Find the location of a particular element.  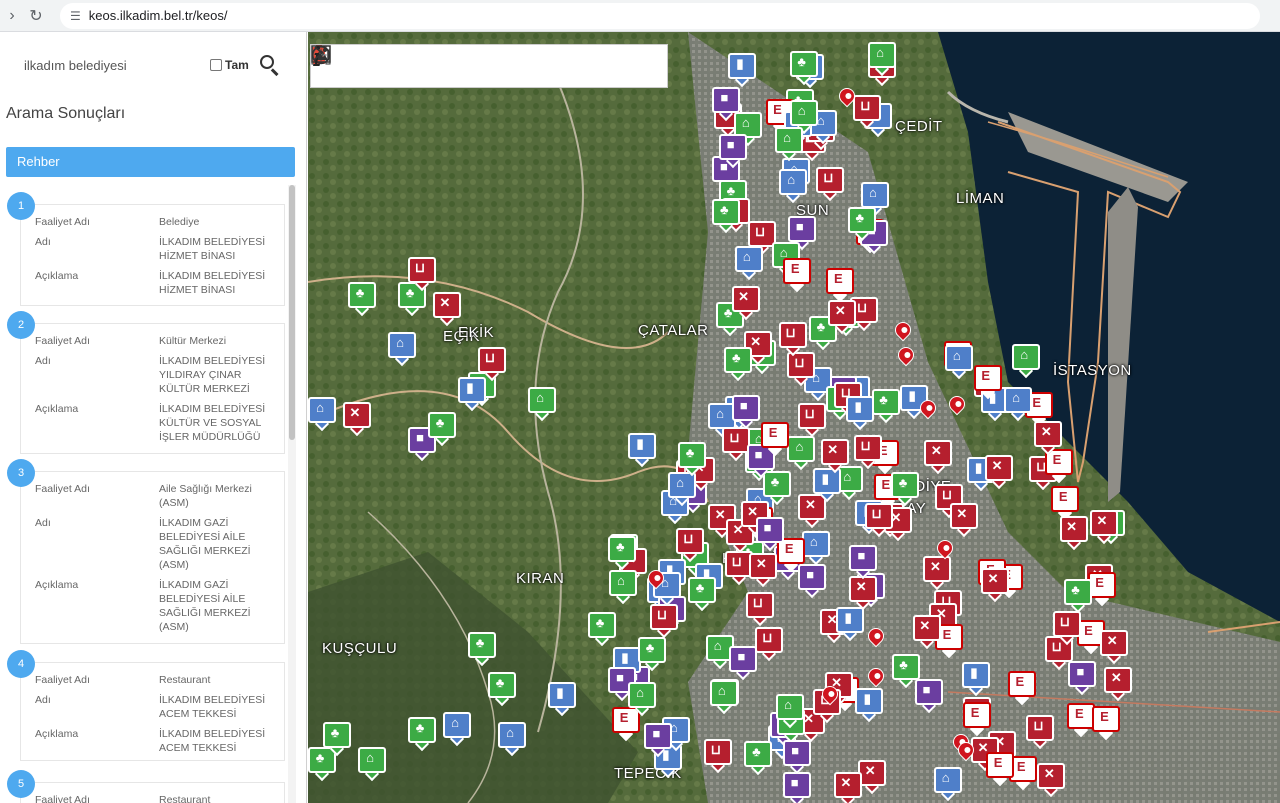

search-icon is located at coordinates (270, 65).